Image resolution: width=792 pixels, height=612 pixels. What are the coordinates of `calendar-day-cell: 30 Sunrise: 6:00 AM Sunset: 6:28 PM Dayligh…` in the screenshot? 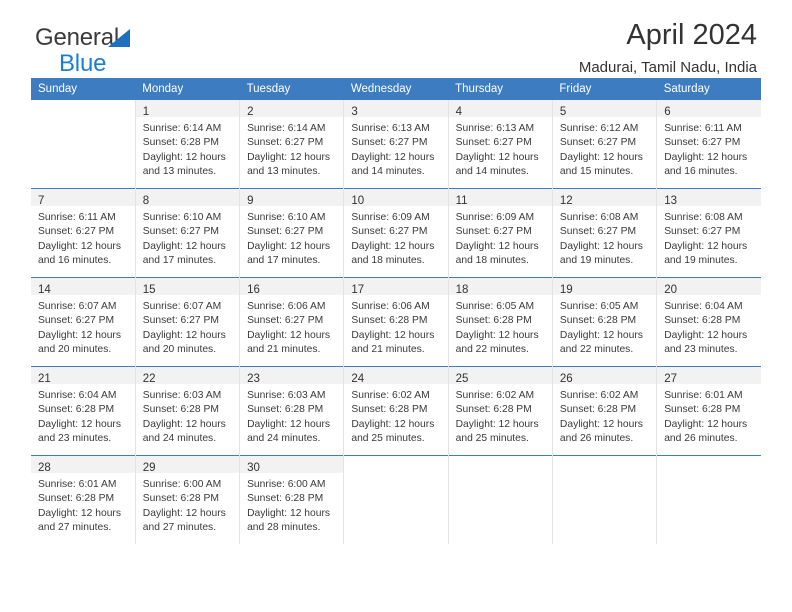 It's located at (292, 499).